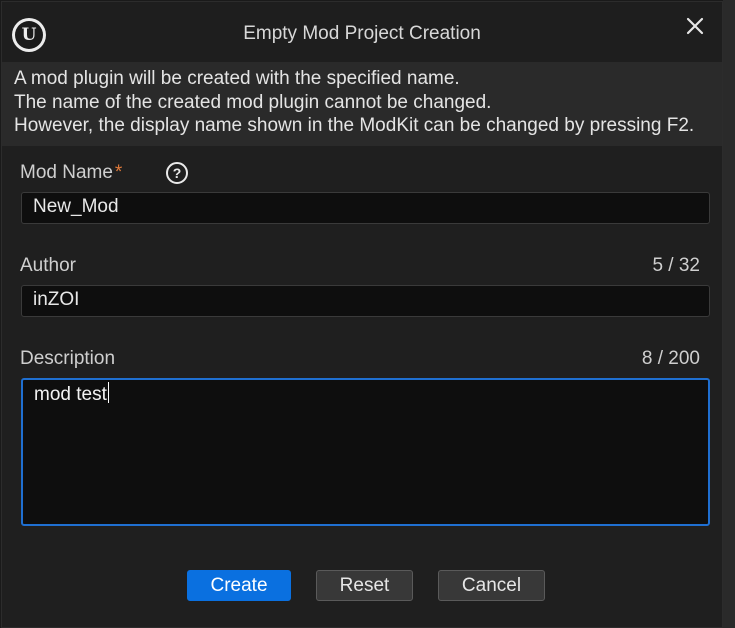  I want to click on text-caret, so click(108, 392).